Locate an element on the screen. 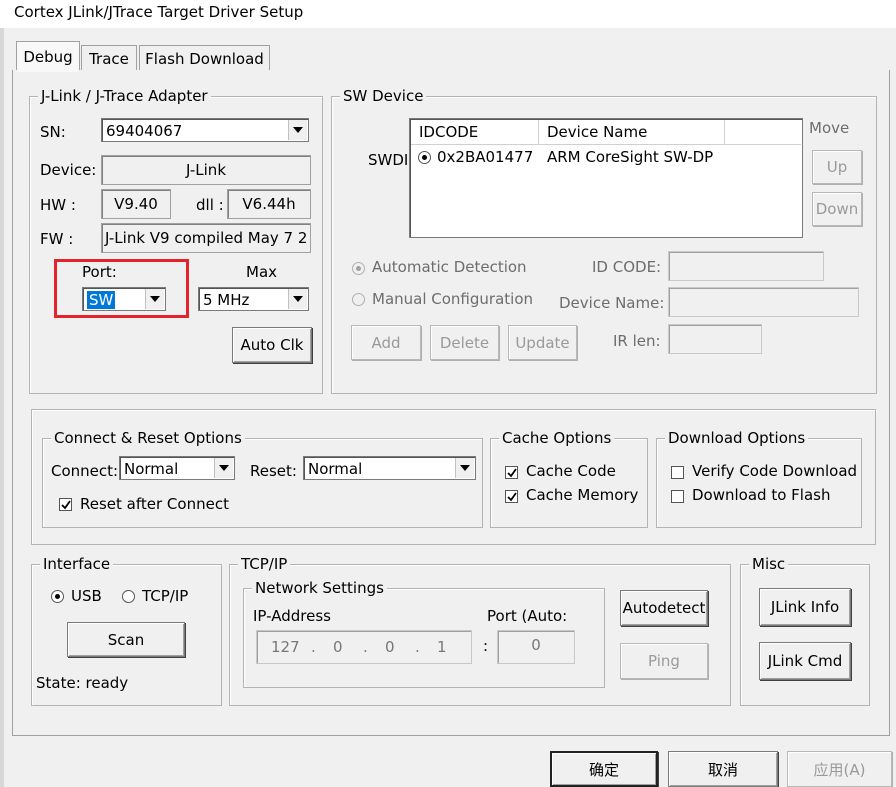 The height and width of the screenshot is (787, 896). connect-label: Connect: is located at coordinates (85, 471).